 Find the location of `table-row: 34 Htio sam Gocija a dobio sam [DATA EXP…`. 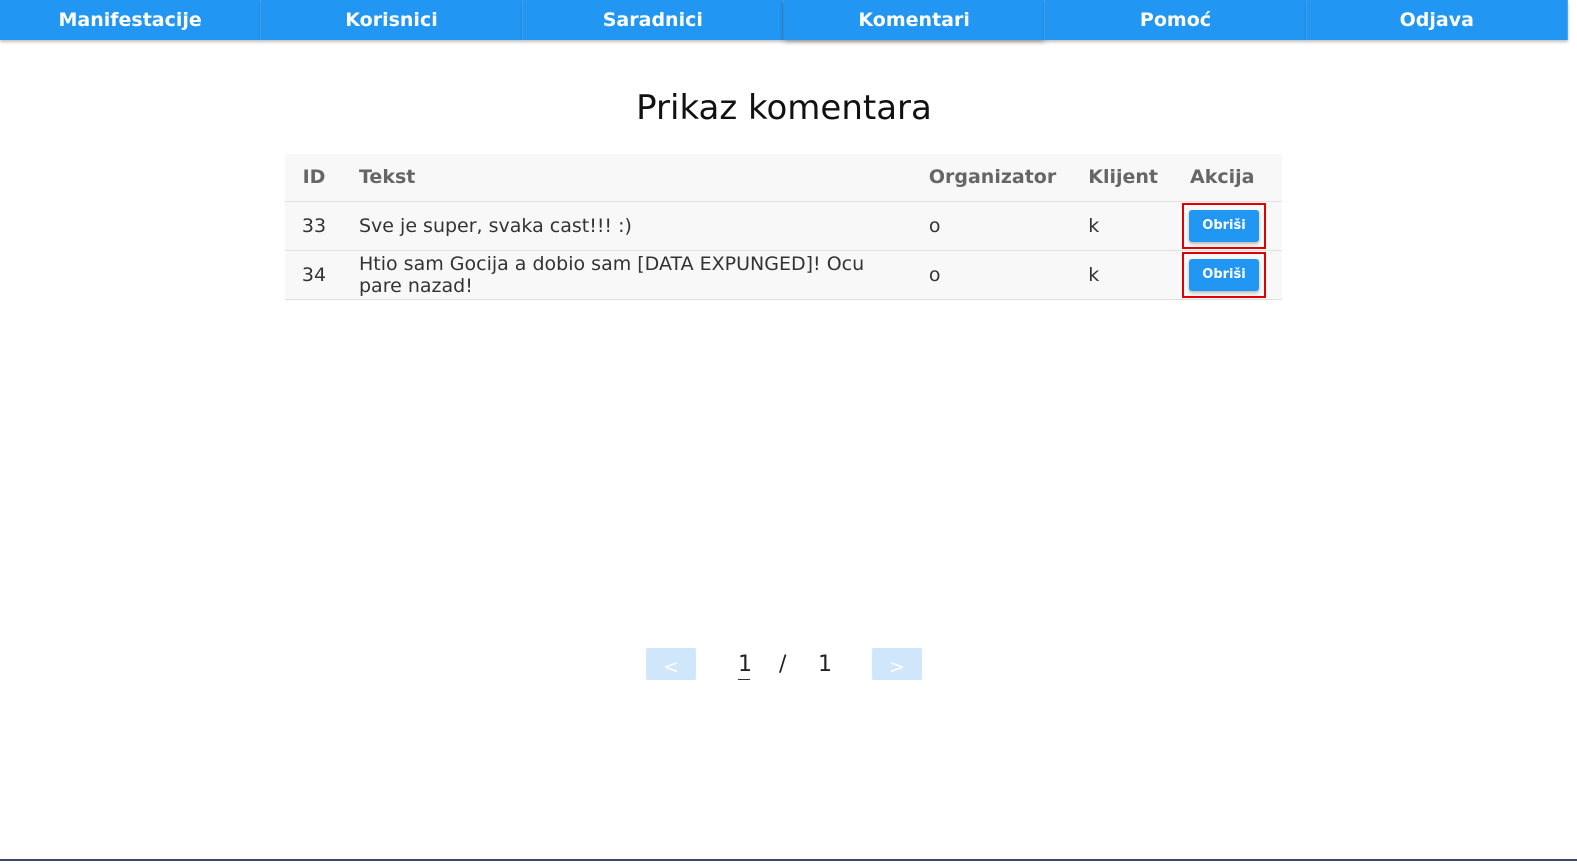

table-row: 34 Htio sam Gocija a dobio sam [DATA EXP… is located at coordinates (783, 274).